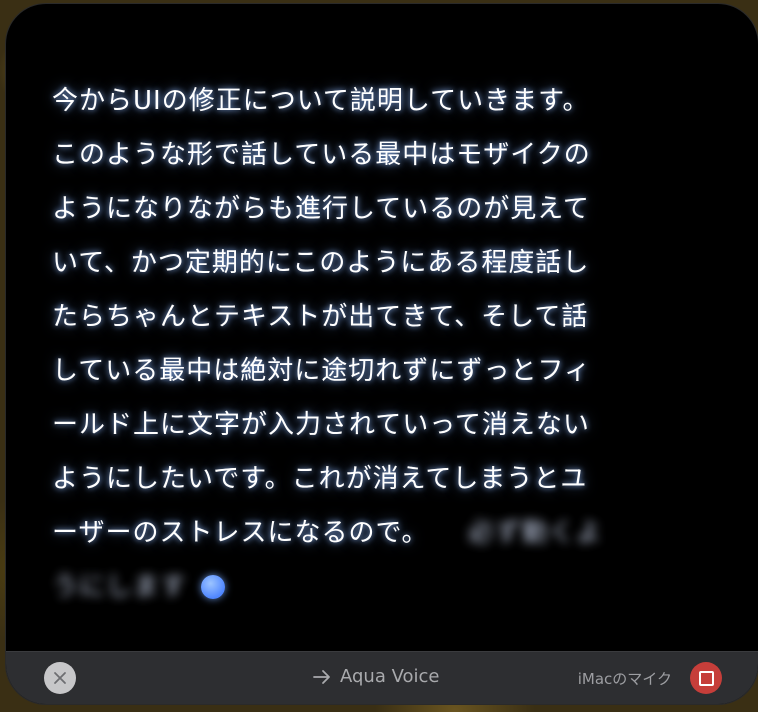 This screenshot has height=712, width=758. Describe the element at coordinates (321, 101) in the screenshot. I see `transcript-line: 今からUIの修正について説明していきます。` at that location.